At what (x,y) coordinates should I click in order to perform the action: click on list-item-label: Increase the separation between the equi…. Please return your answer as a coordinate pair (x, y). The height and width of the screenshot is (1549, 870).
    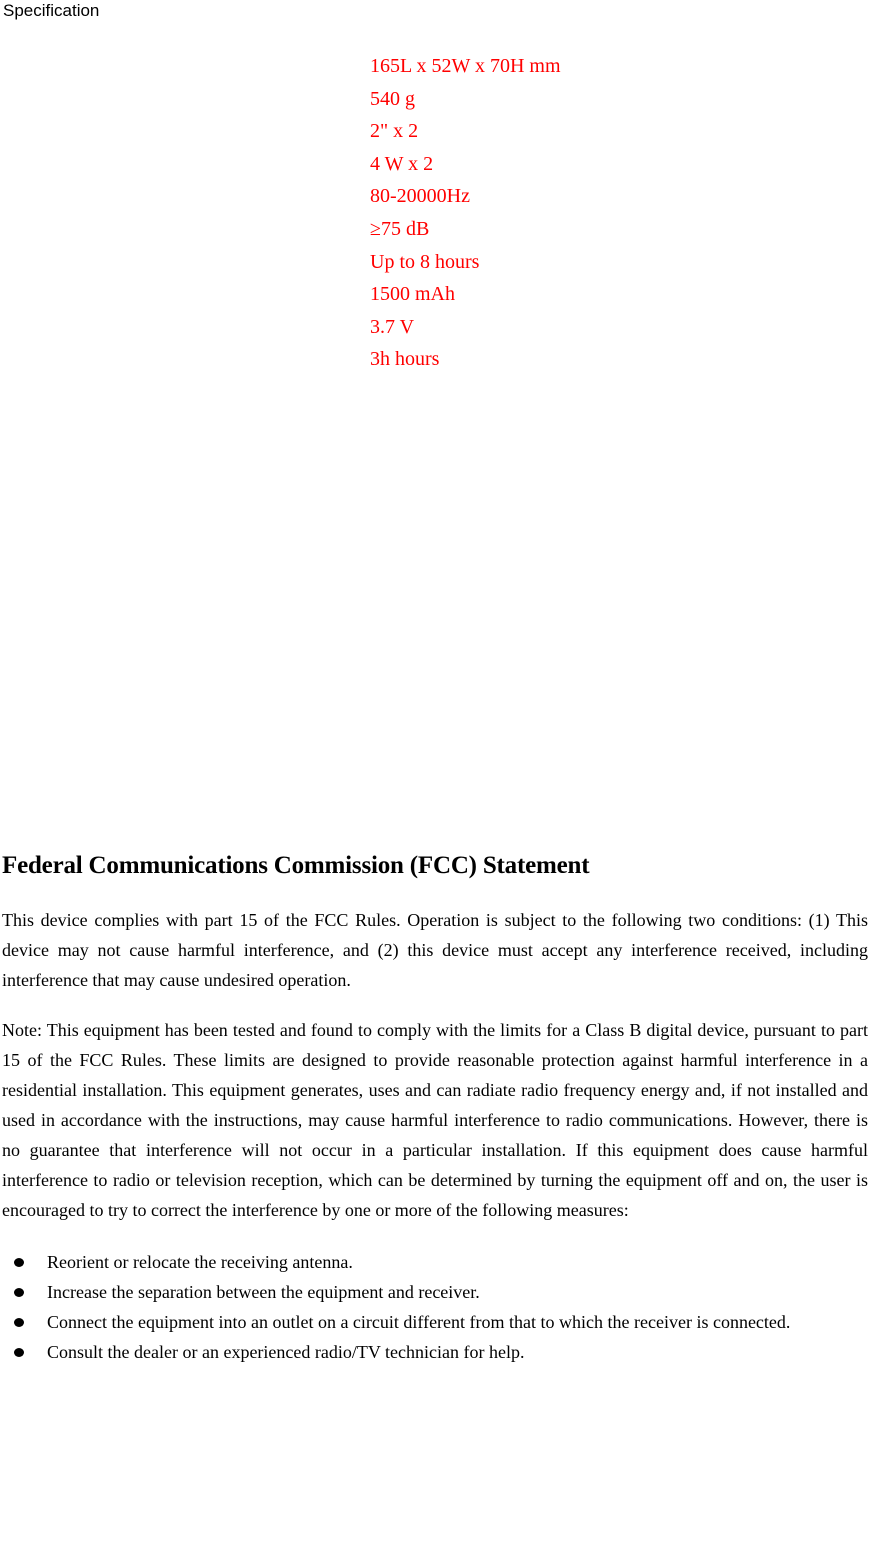
    Looking at the image, I should click on (263, 1292).